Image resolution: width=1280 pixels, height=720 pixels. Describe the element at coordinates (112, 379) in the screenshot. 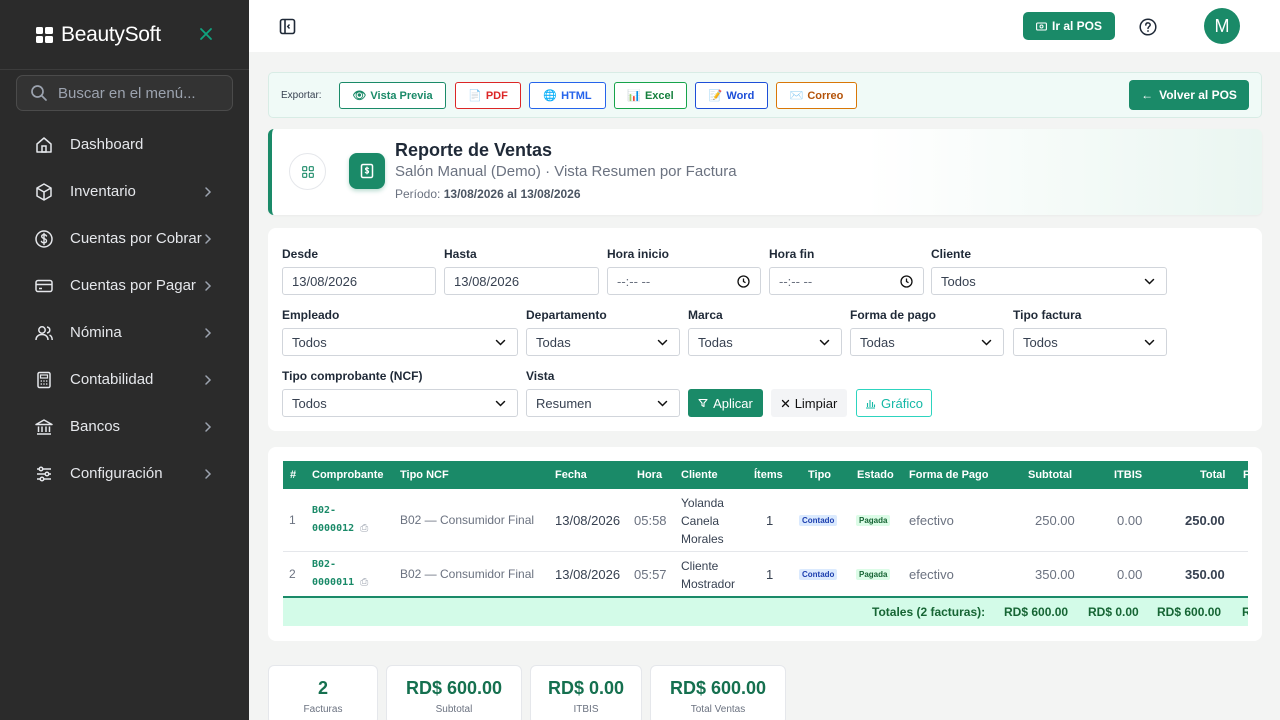

I see `sidebar-item-label: Contabilidad` at that location.